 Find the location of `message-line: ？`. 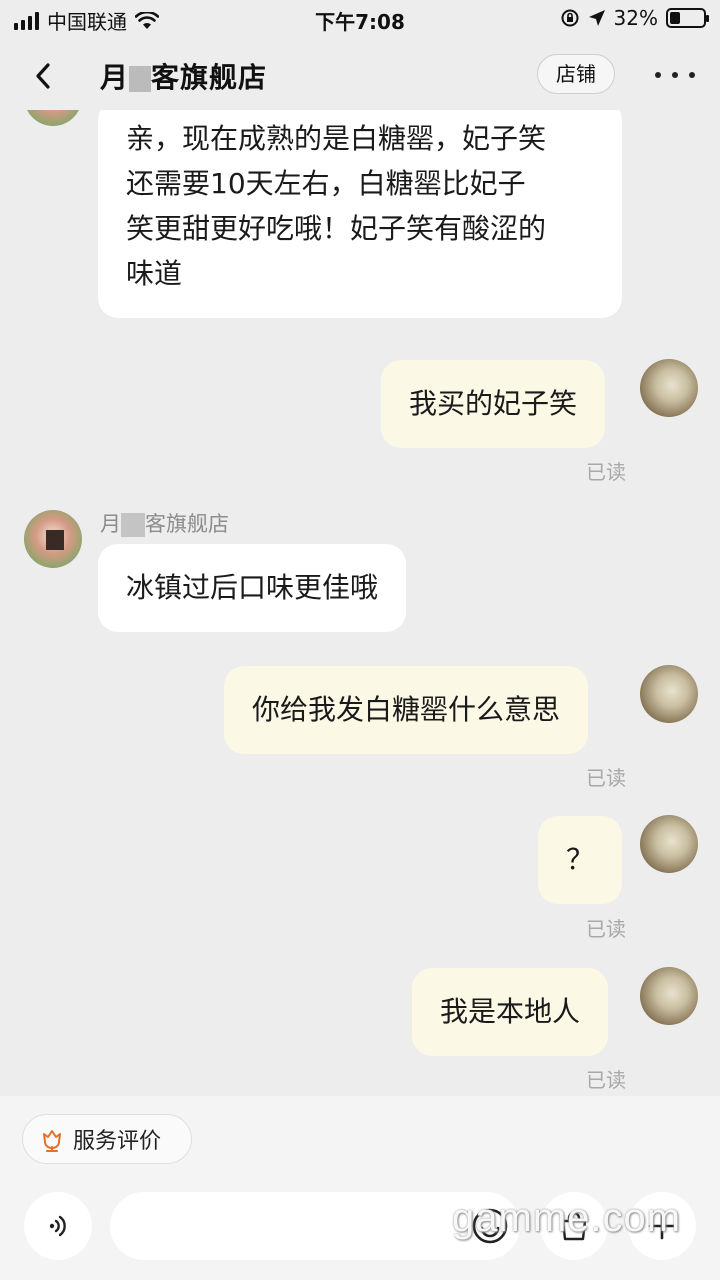

message-line: ？ is located at coordinates (580, 859).